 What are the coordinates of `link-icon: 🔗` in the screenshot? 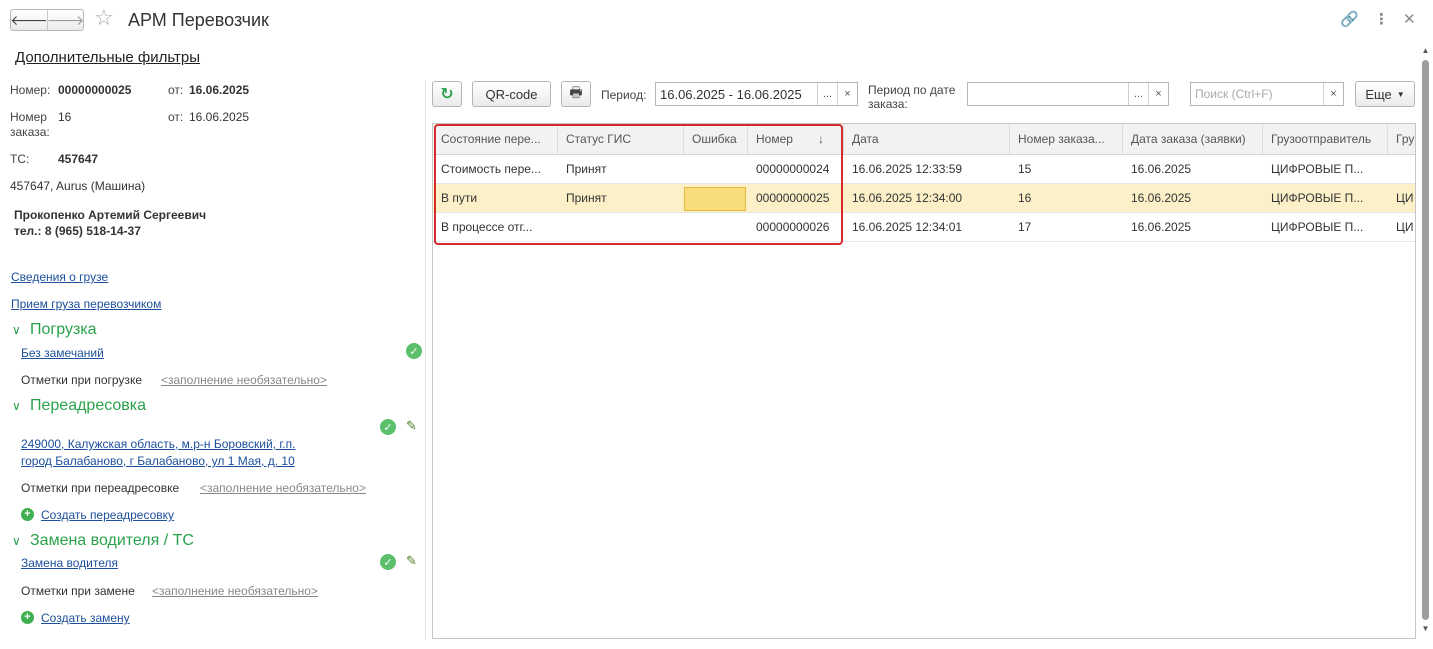 It's located at (1349, 19).